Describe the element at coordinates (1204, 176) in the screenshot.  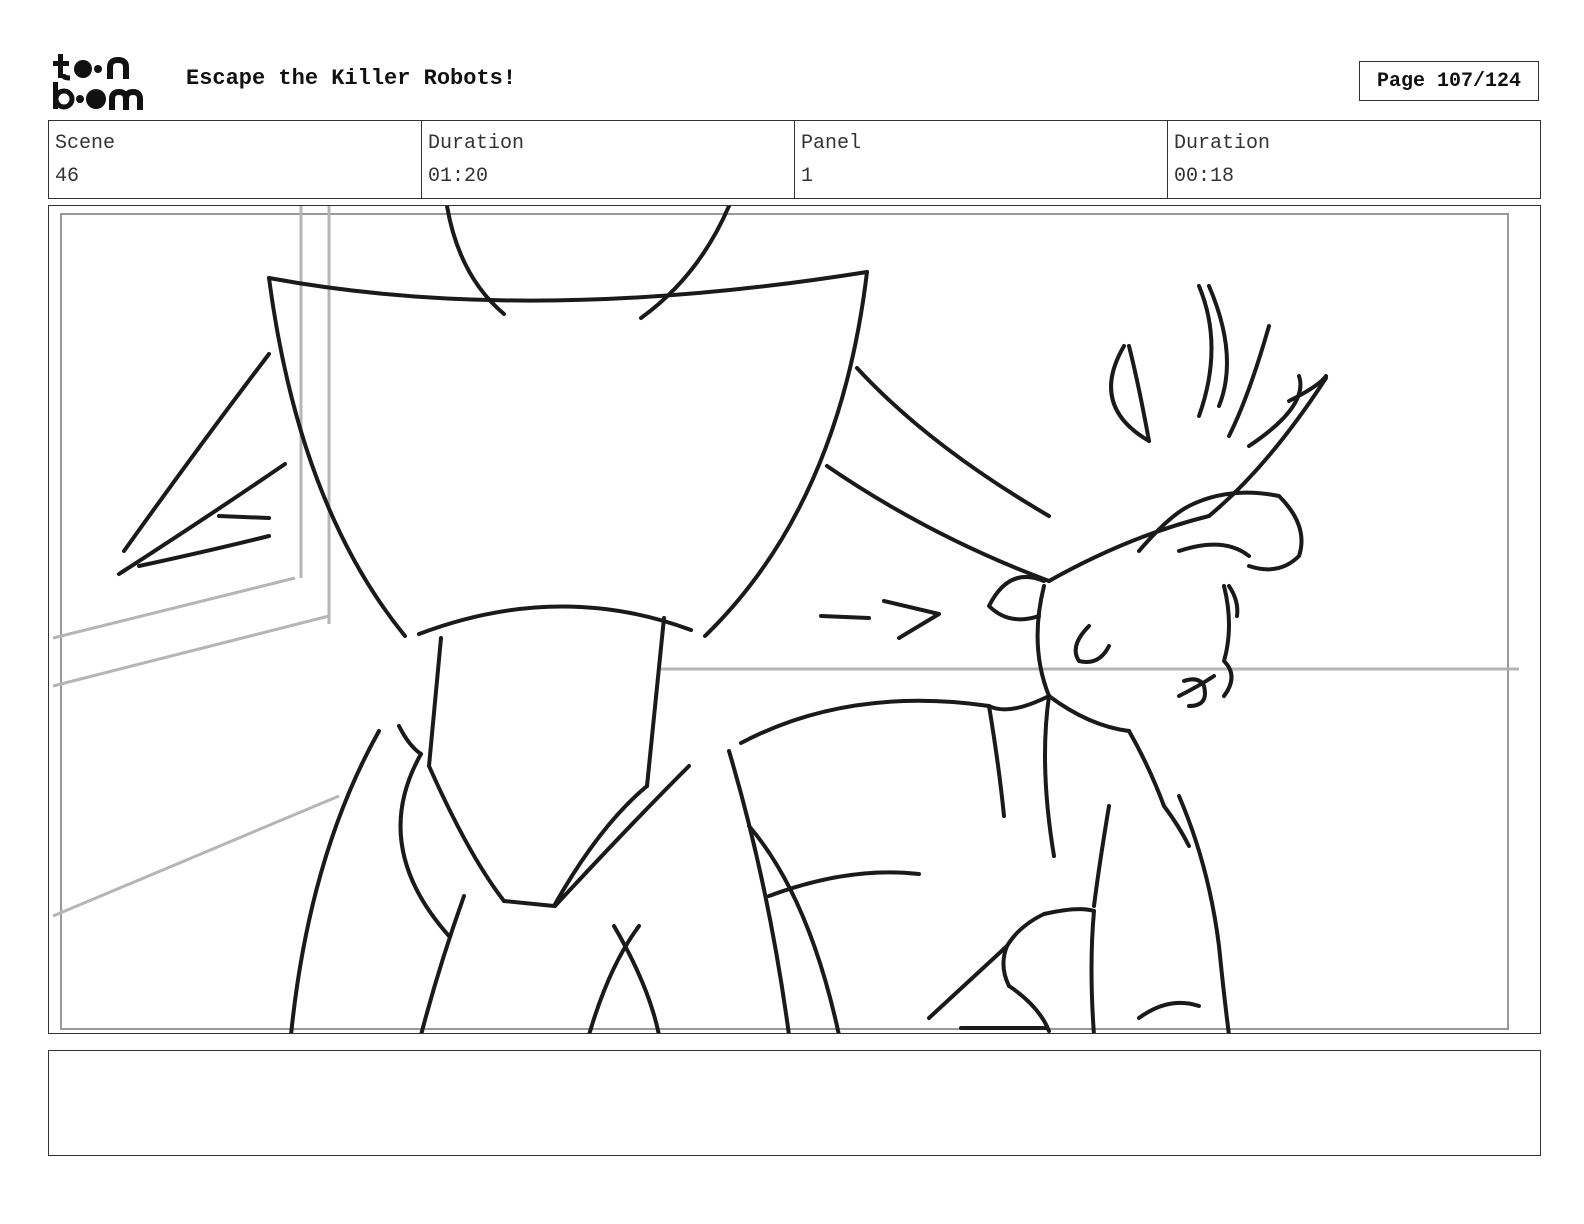
I see `panel-duration-value: 00:18` at that location.